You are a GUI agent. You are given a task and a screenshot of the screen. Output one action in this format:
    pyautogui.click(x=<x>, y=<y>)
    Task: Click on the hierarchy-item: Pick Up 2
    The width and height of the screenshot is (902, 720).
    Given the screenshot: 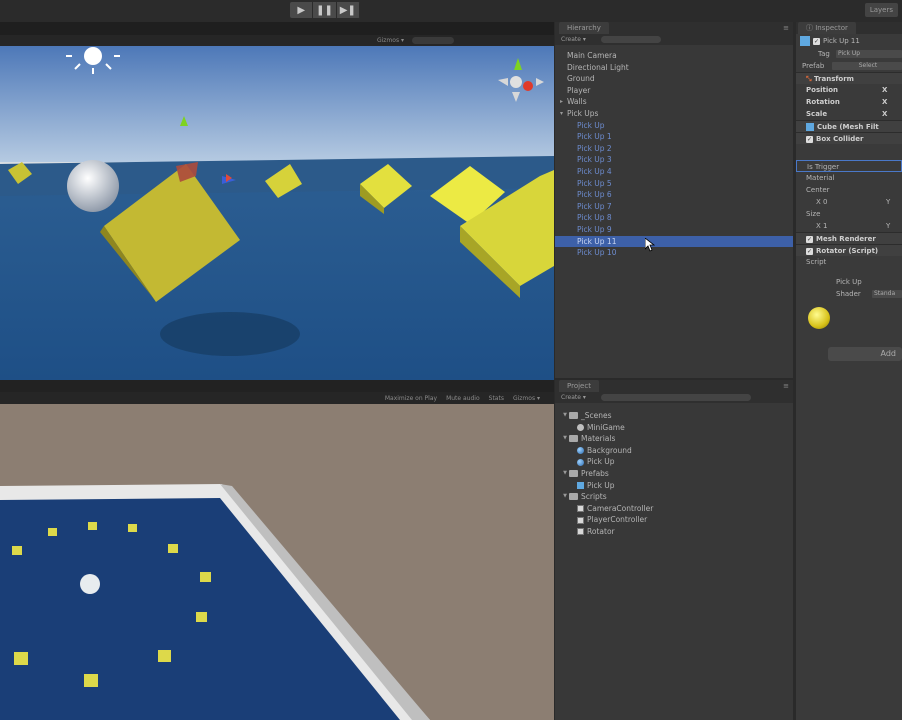 What is the action you would take?
    pyautogui.click(x=674, y=149)
    